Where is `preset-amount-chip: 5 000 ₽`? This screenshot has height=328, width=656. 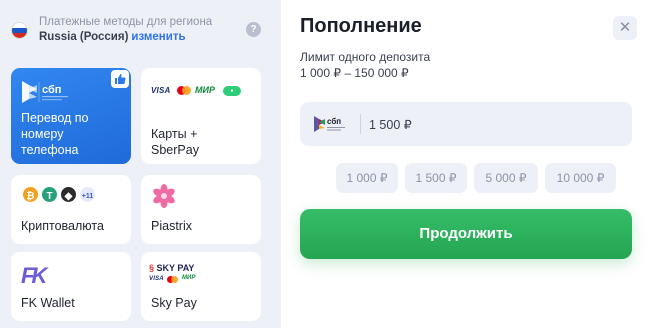 preset-amount-chip: 5 000 ₽ is located at coordinates (506, 178).